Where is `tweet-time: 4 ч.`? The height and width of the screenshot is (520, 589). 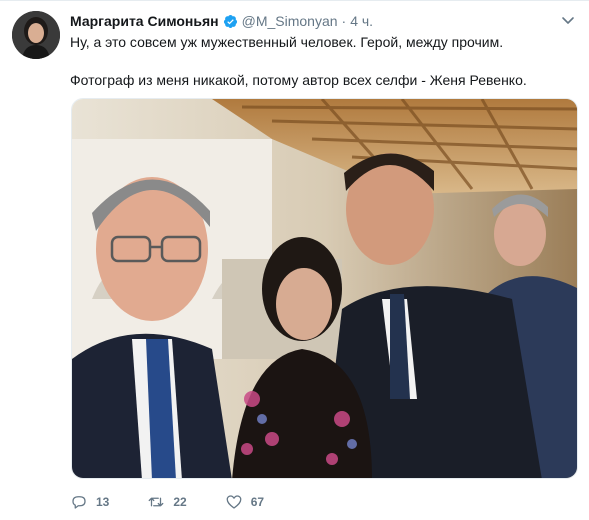 tweet-time: 4 ч. is located at coordinates (361, 21).